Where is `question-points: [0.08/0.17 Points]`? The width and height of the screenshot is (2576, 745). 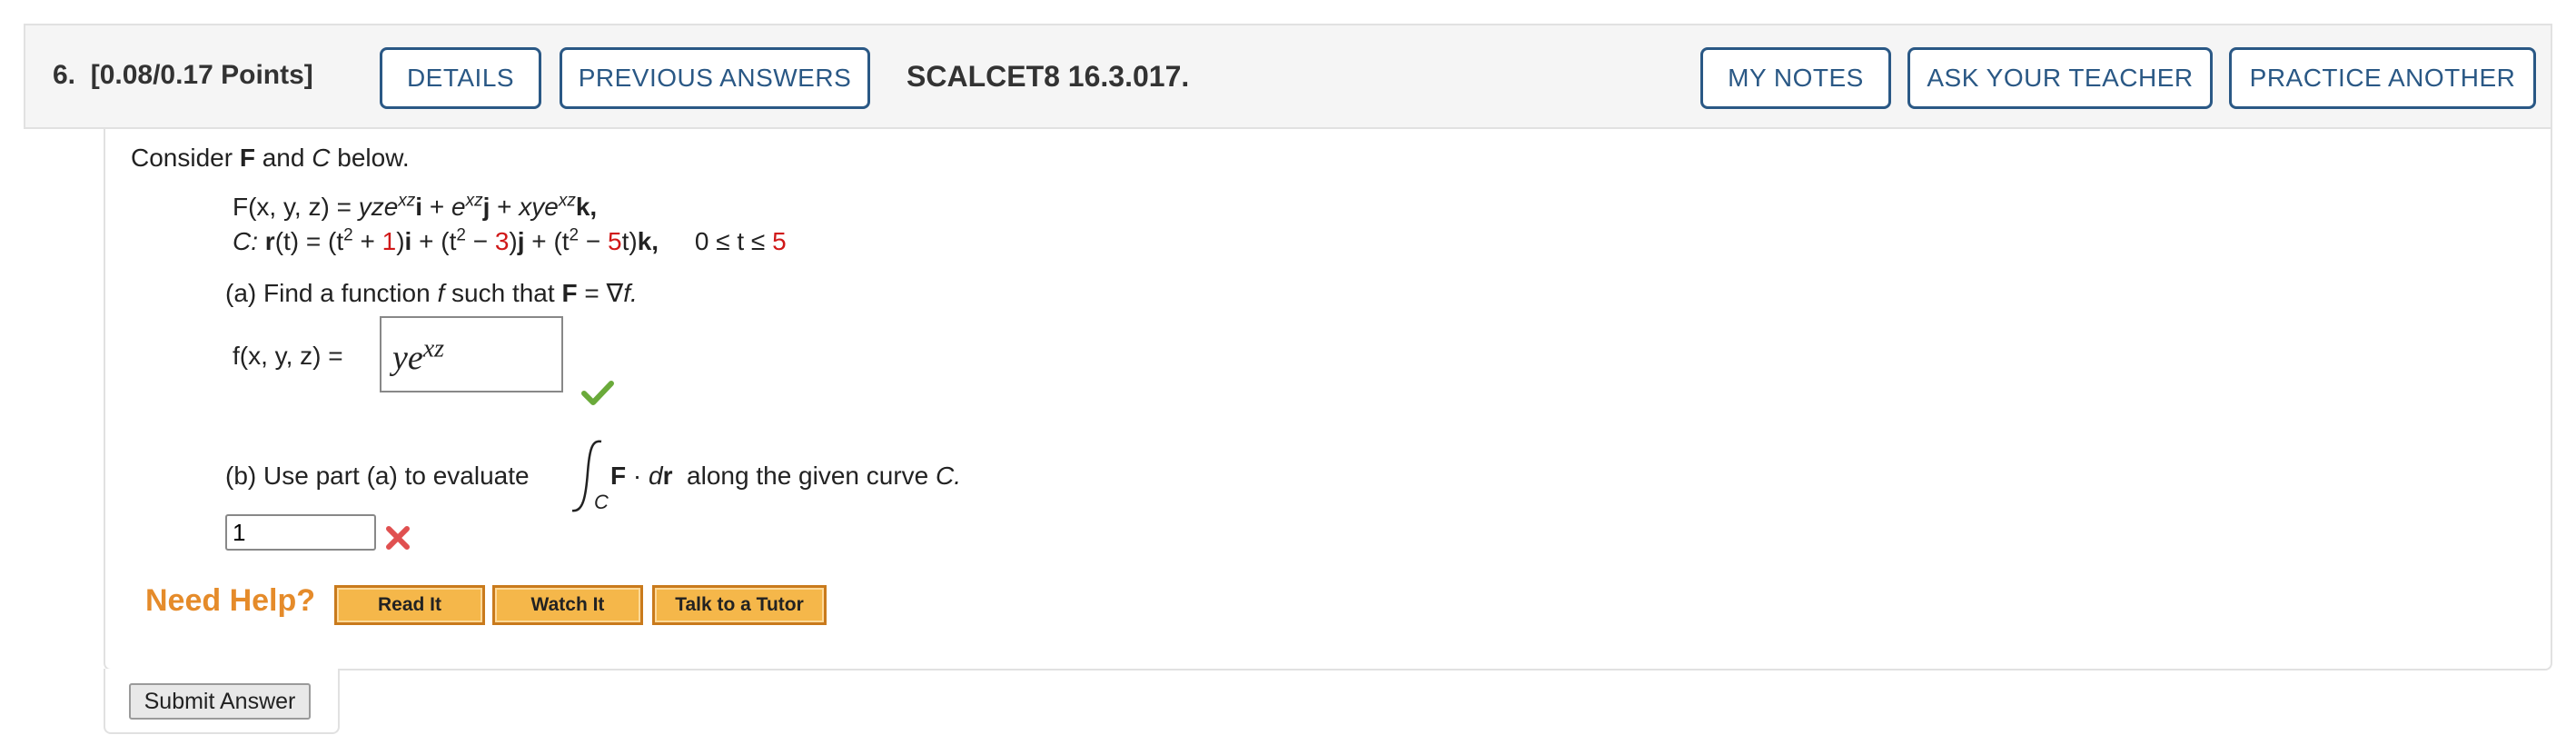
question-points: [0.08/0.17 Points] is located at coordinates (201, 75).